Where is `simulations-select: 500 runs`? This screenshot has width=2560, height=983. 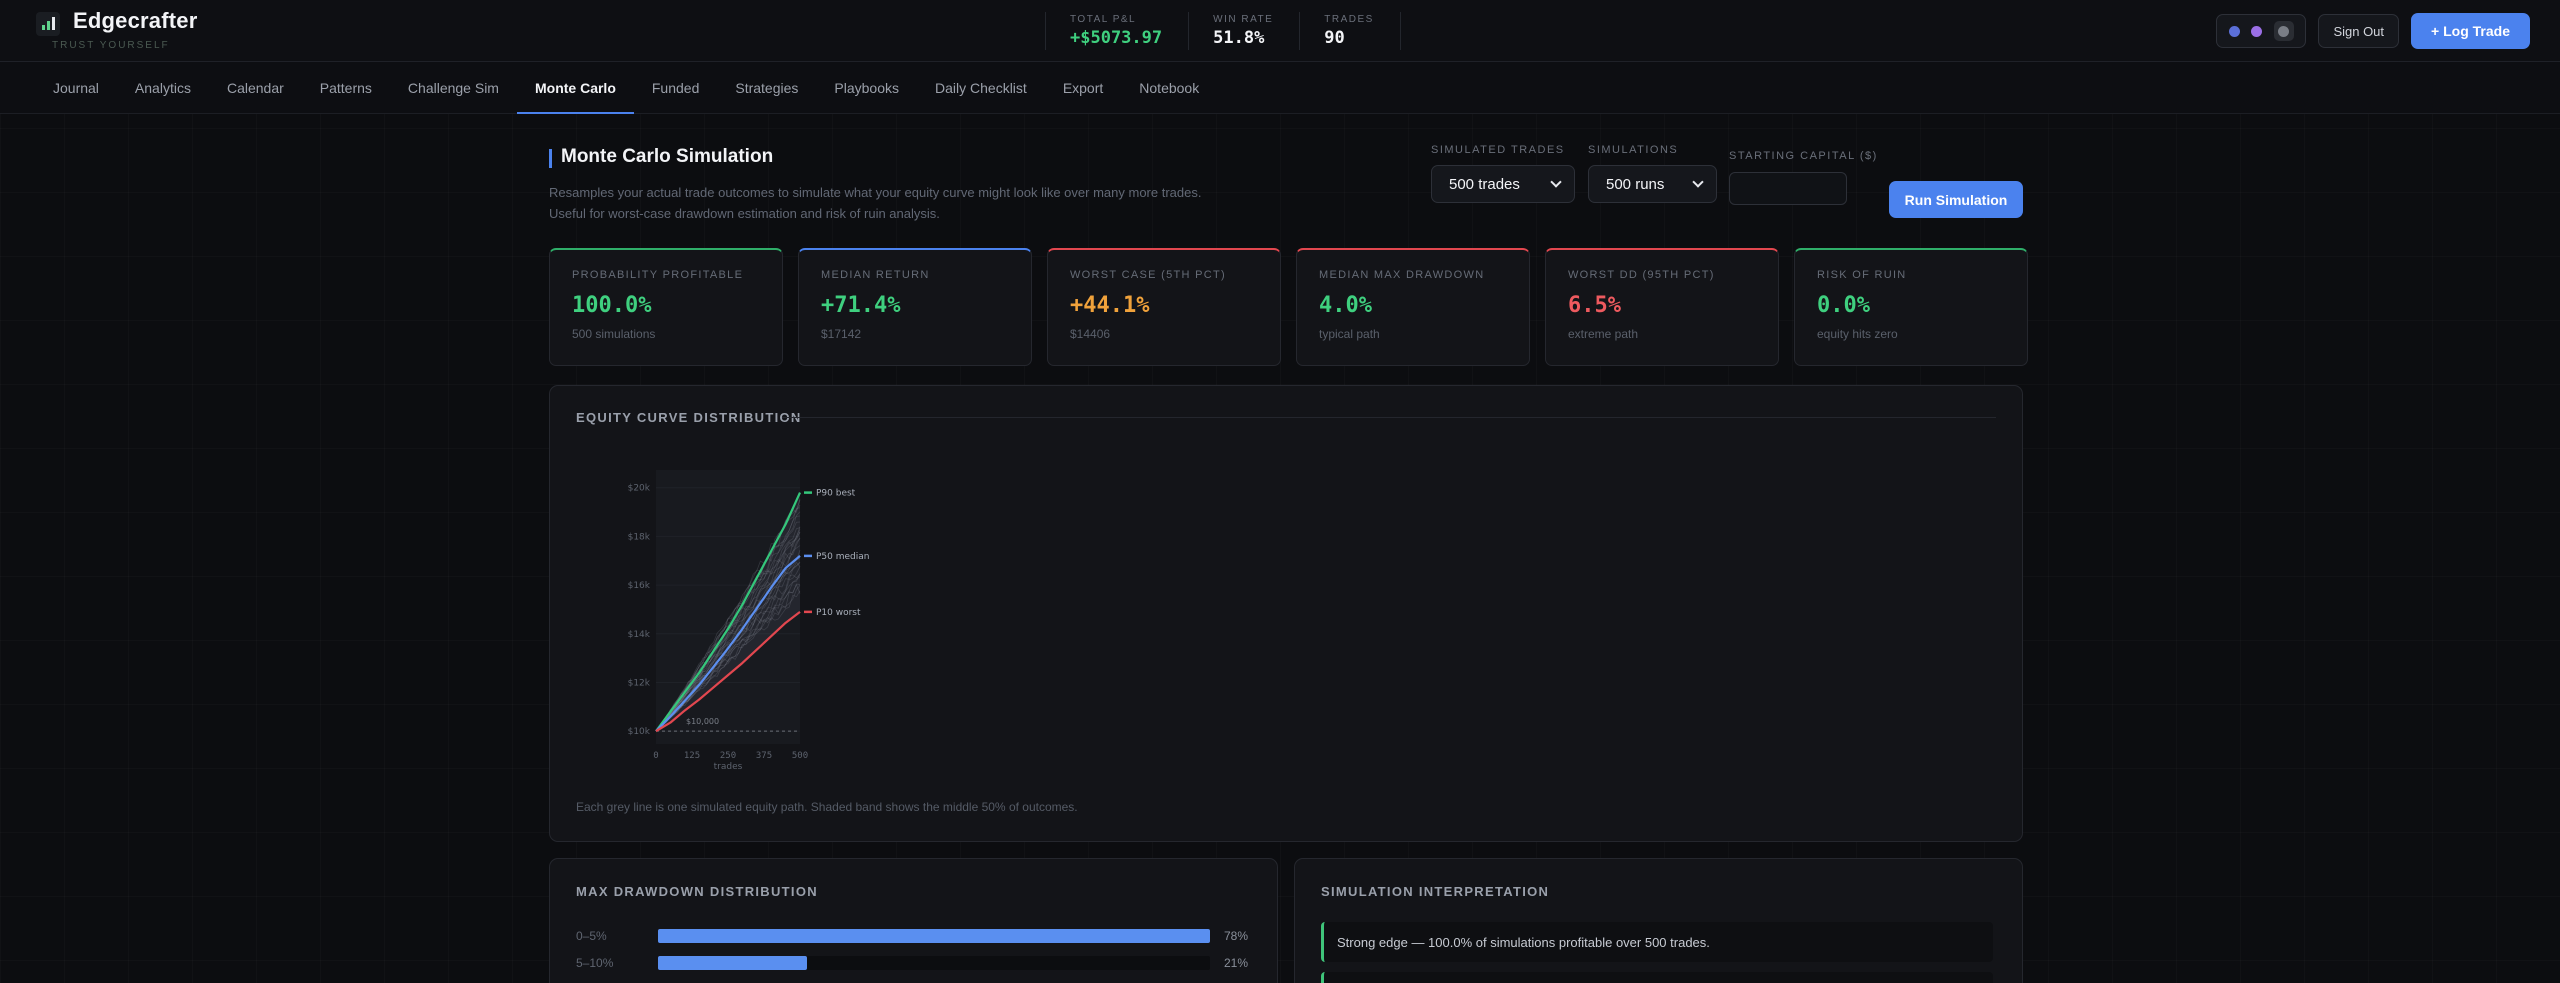 simulations-select: 500 runs is located at coordinates (1652, 184).